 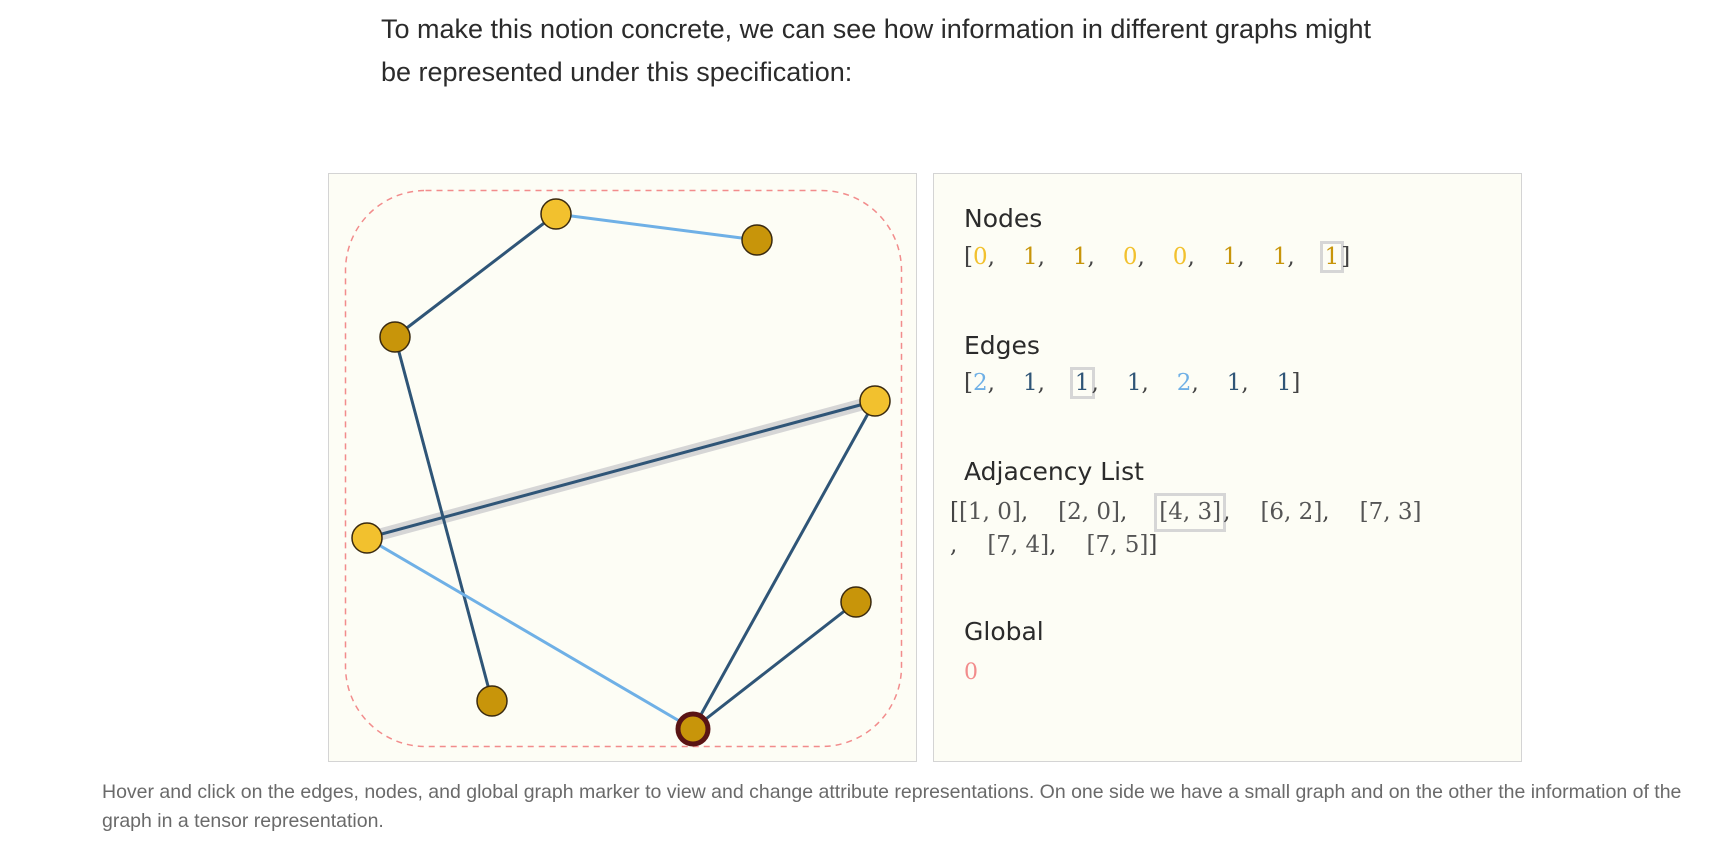 What do you see at coordinates (1117, 545) in the screenshot?
I see `adjacency-pair-6: [7, 5]` at bounding box center [1117, 545].